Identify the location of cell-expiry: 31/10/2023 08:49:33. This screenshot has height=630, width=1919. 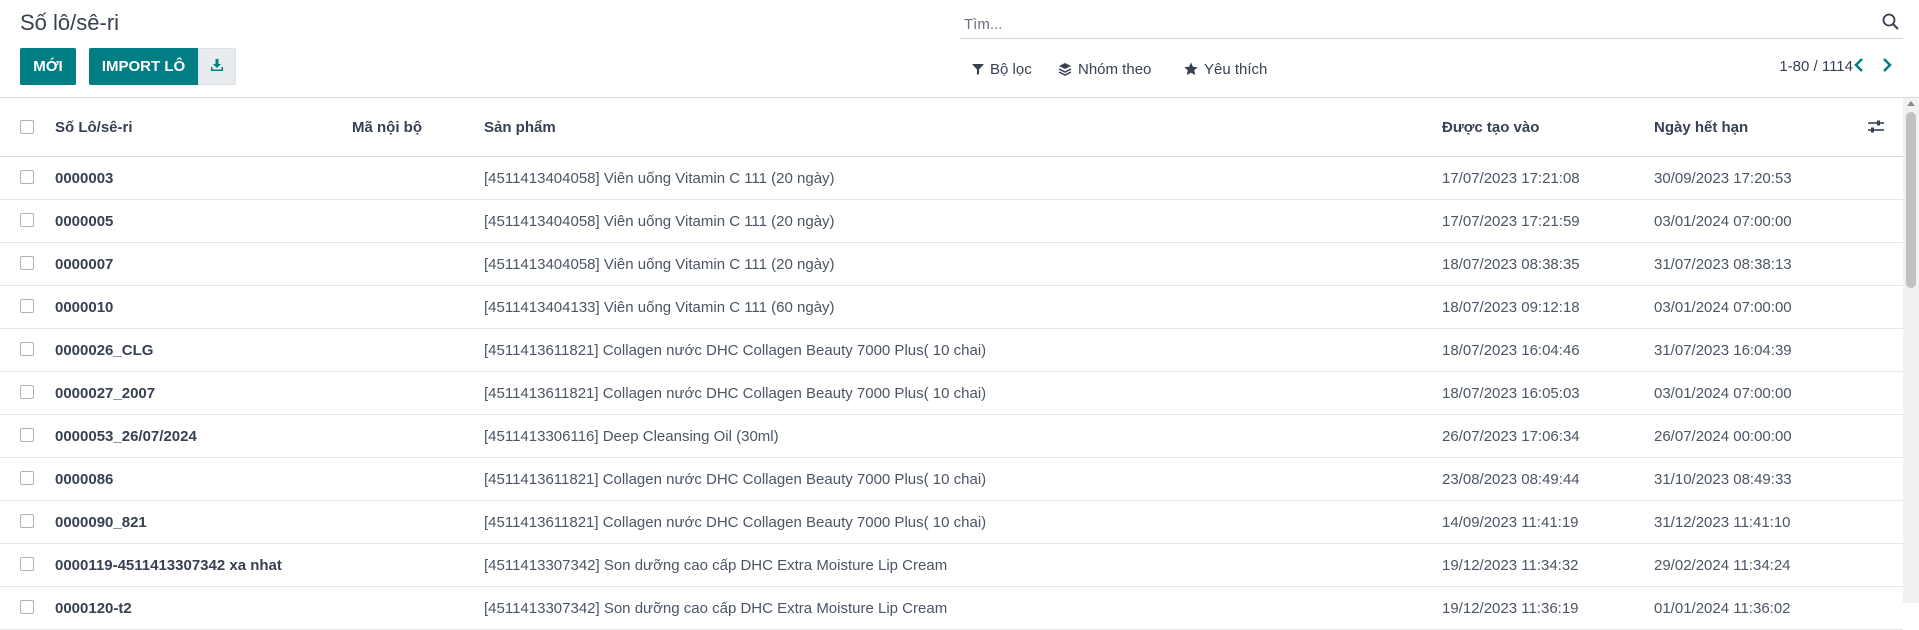
(1723, 479).